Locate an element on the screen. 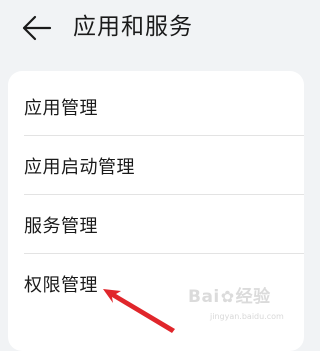 The height and width of the screenshot is (351, 320). back-button is located at coordinates (37, 28).